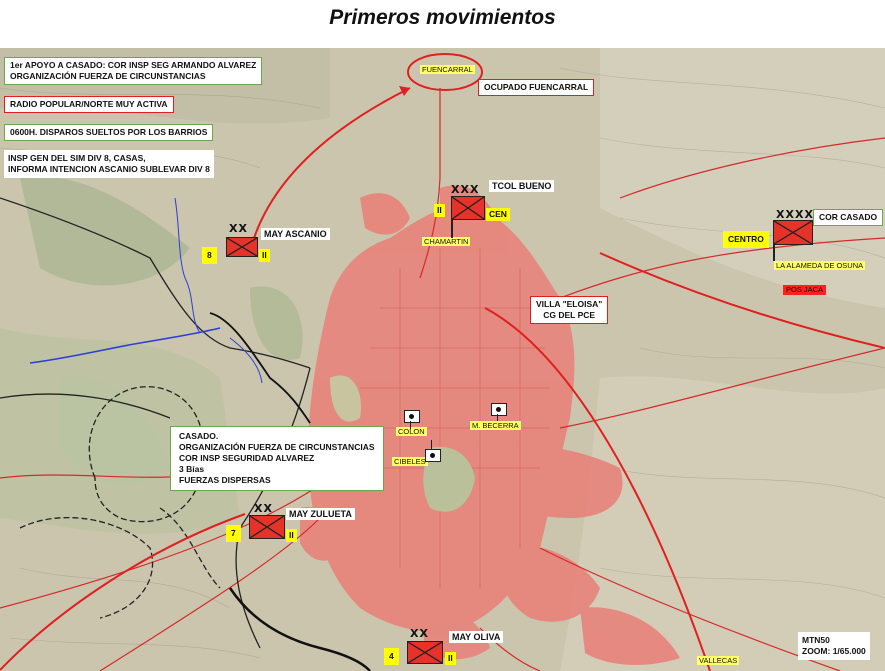 This screenshot has height=671, width=885. I want to click on note-scale-line2: ZOOM: 1/65.000, so click(834, 651).